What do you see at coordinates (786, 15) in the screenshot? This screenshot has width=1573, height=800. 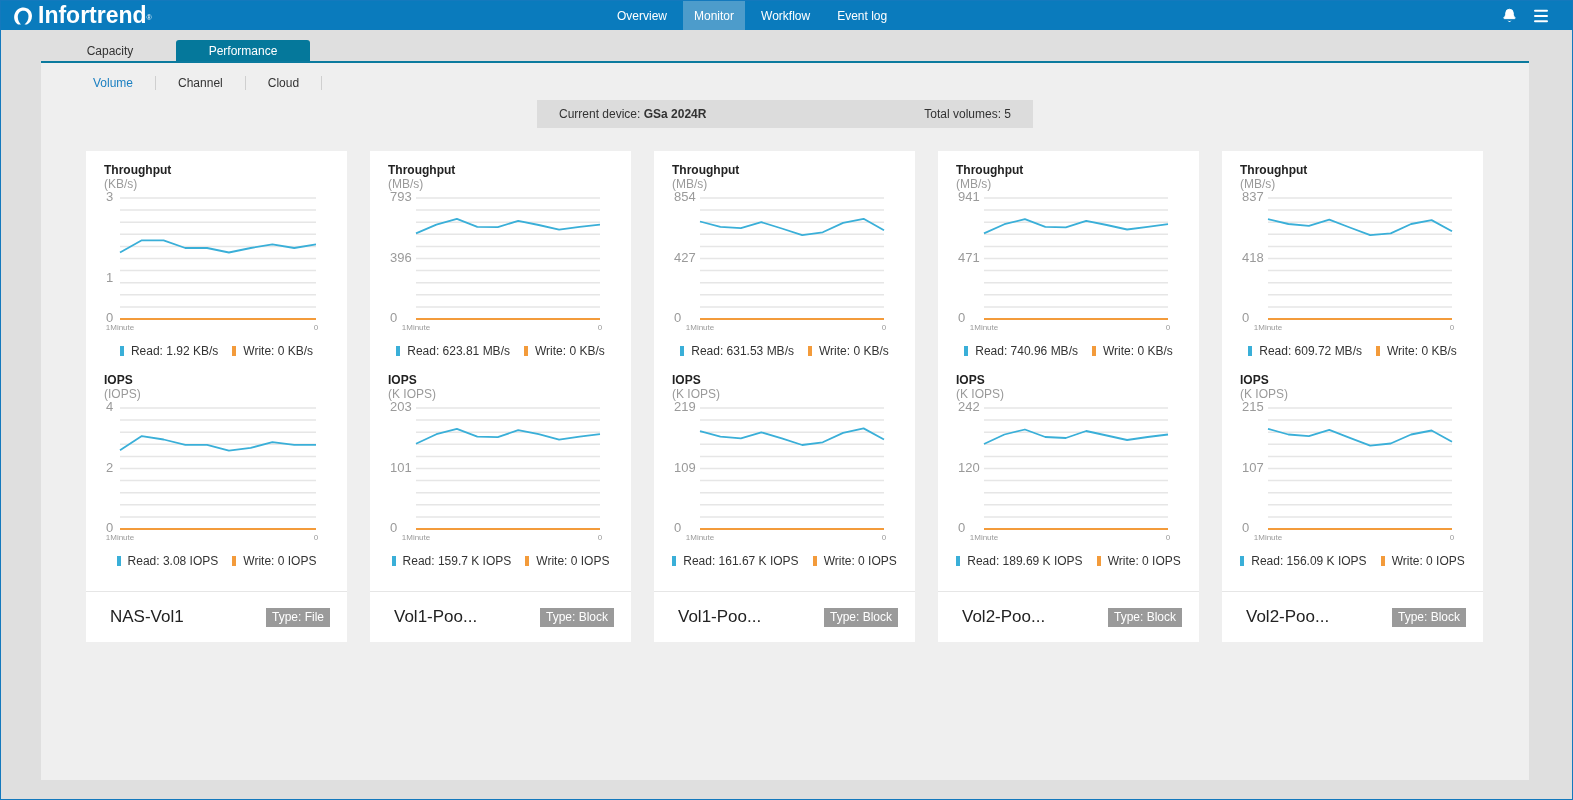 I see `nav-tab: Workflow` at bounding box center [786, 15].